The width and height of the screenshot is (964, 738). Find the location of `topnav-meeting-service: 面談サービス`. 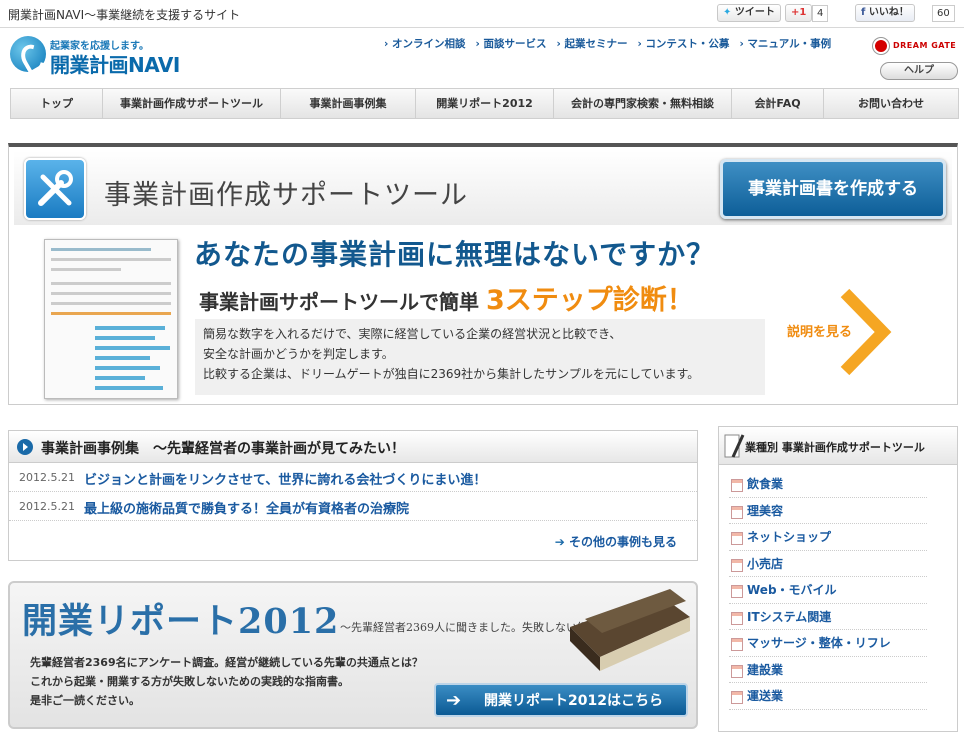

topnav-meeting-service: 面談サービス is located at coordinates (510, 43).